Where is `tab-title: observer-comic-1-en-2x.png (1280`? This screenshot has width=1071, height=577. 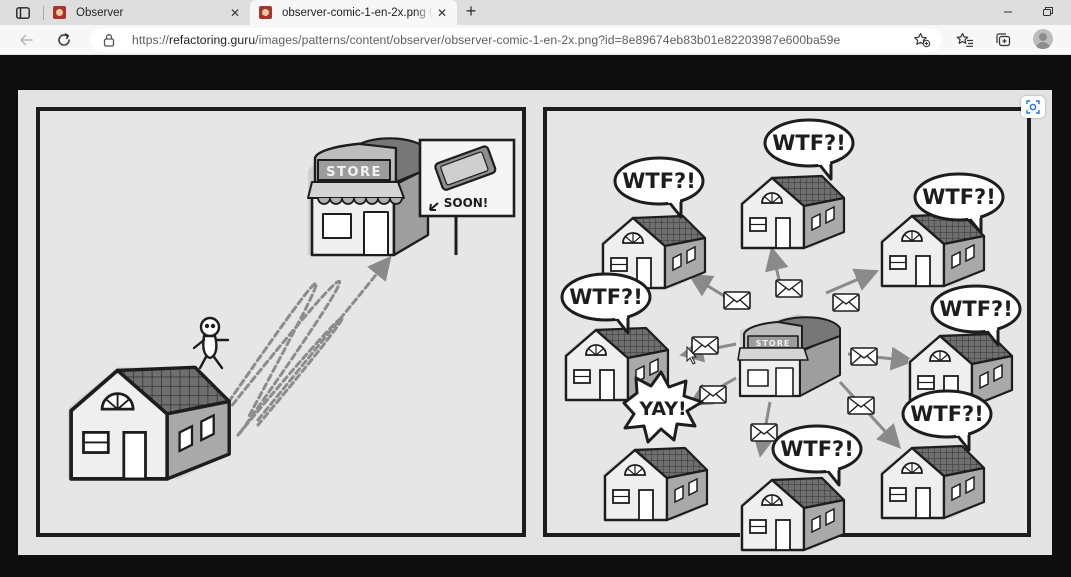 tab-title: observer-comic-1-en-2x.png (1280 is located at coordinates (357, 12).